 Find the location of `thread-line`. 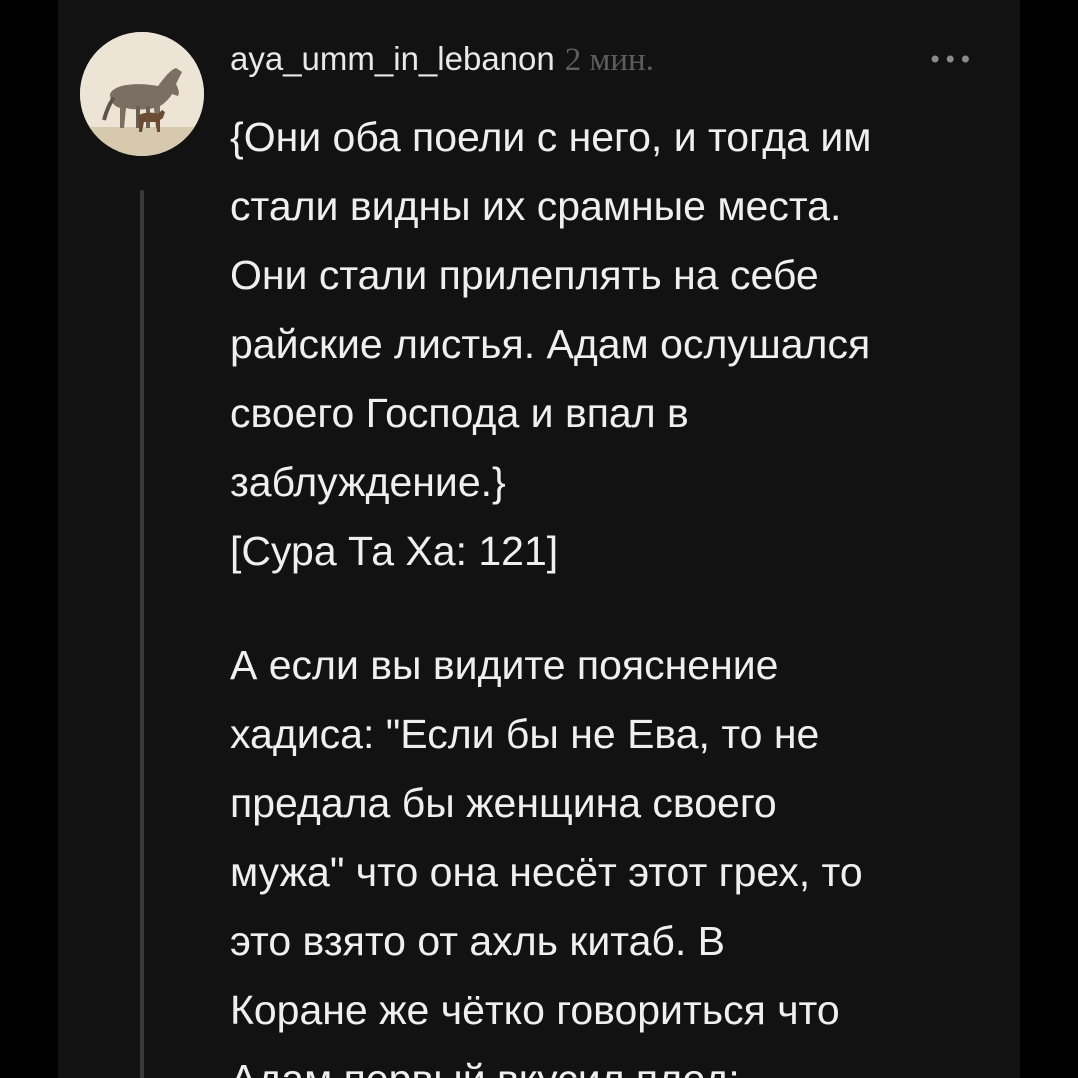

thread-line is located at coordinates (142, 634).